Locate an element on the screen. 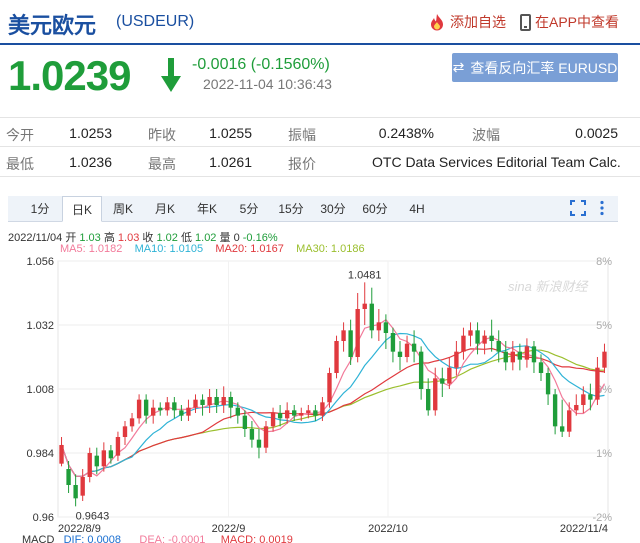 The image size is (640, 543). tab-daily-k: 日K is located at coordinates (82, 209).